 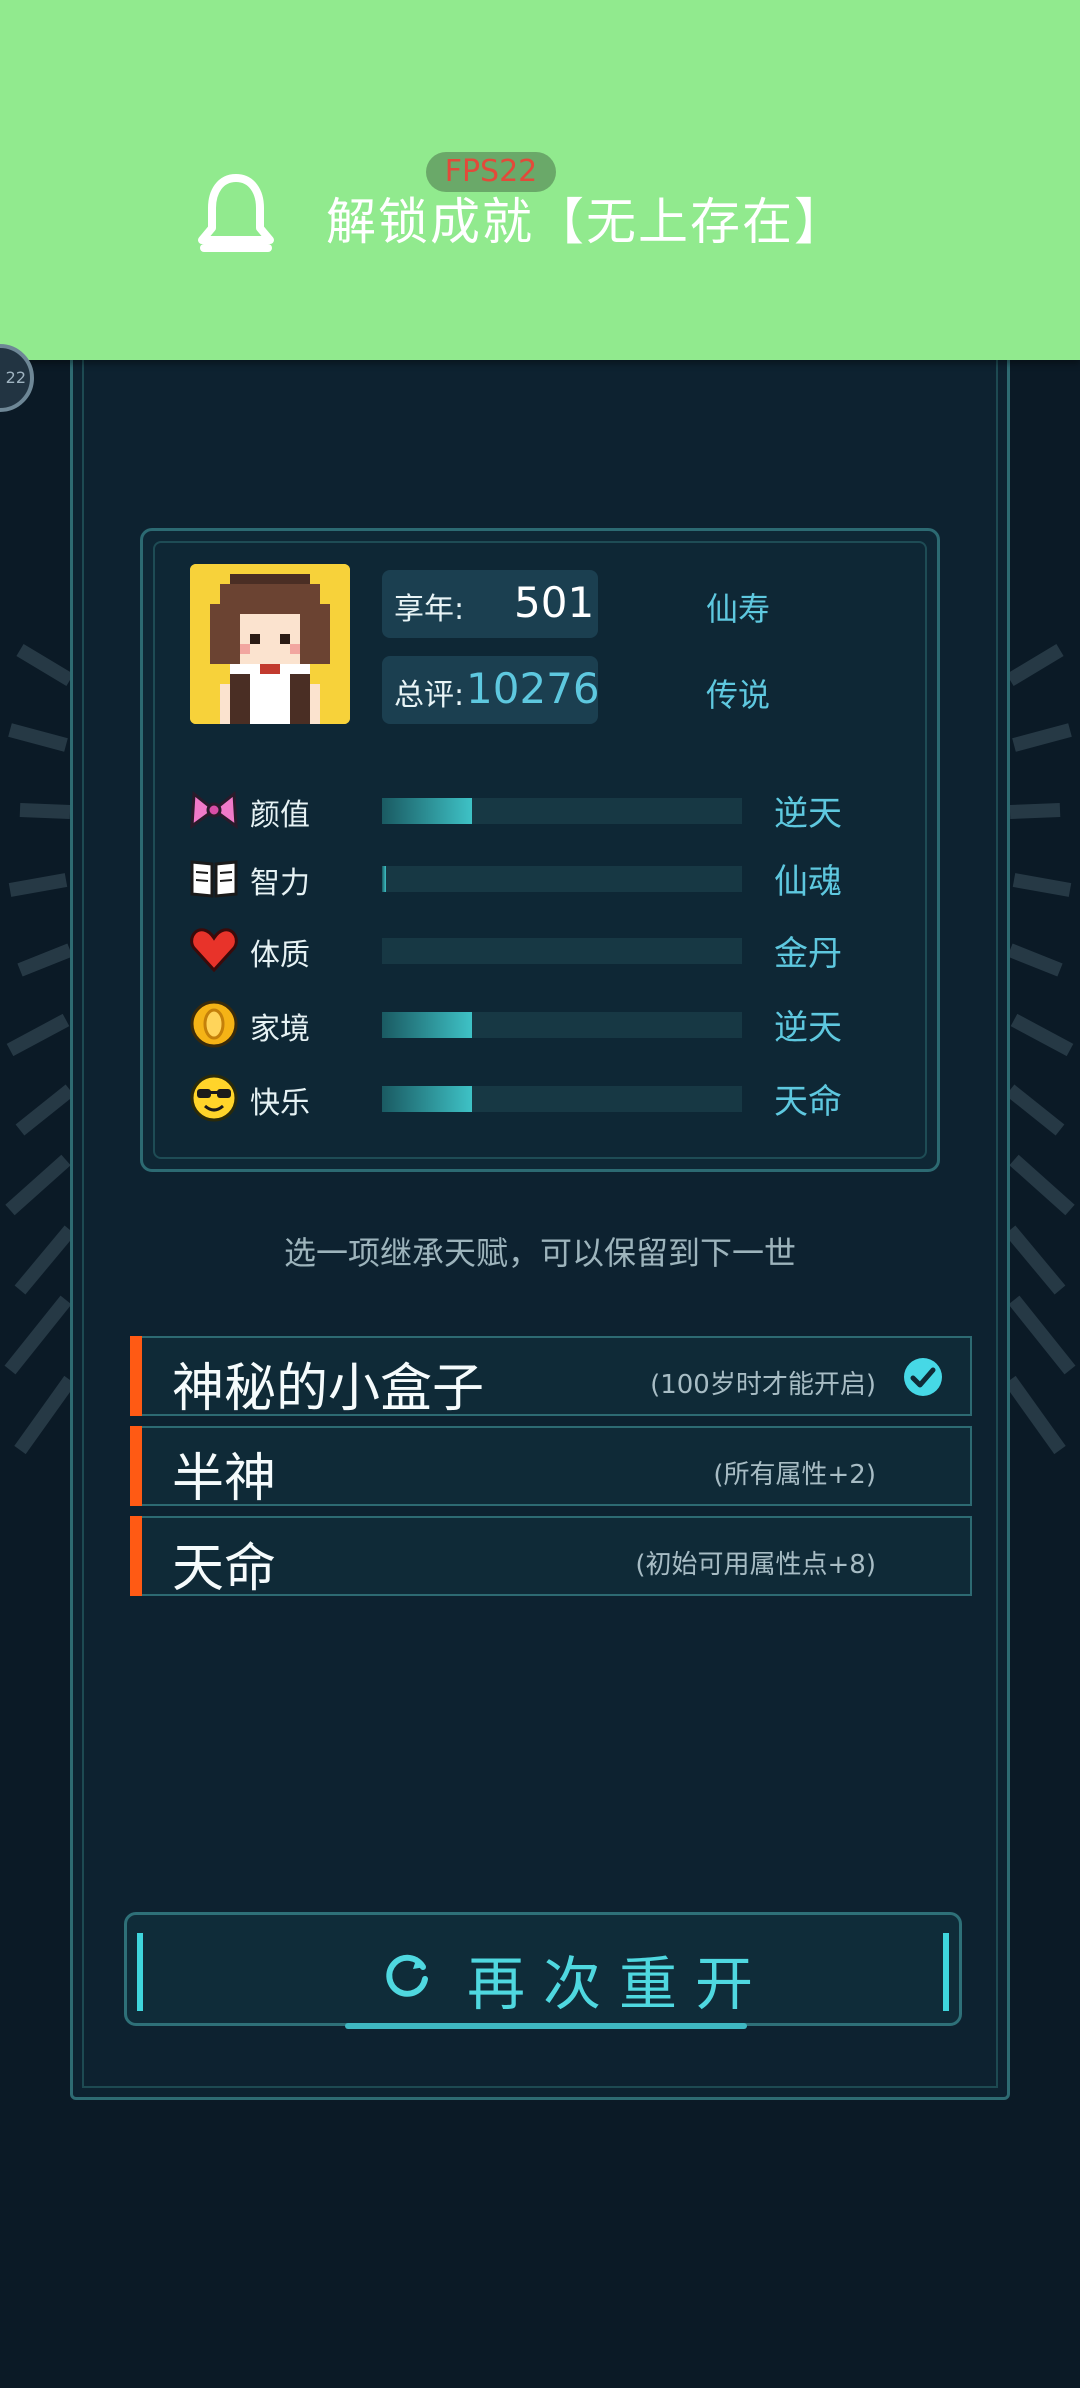 I want to click on coin-icon, so click(x=214, y=1024).